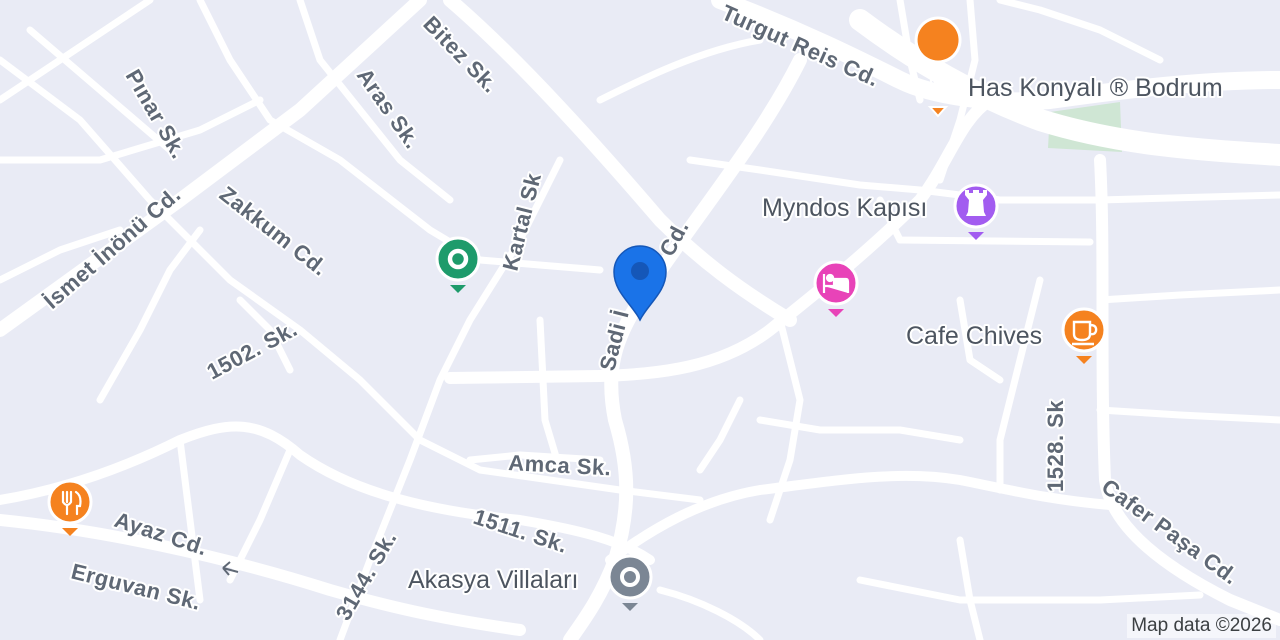 This screenshot has height=640, width=1280. Describe the element at coordinates (836, 288) in the screenshot. I see `poi-hotel` at that location.